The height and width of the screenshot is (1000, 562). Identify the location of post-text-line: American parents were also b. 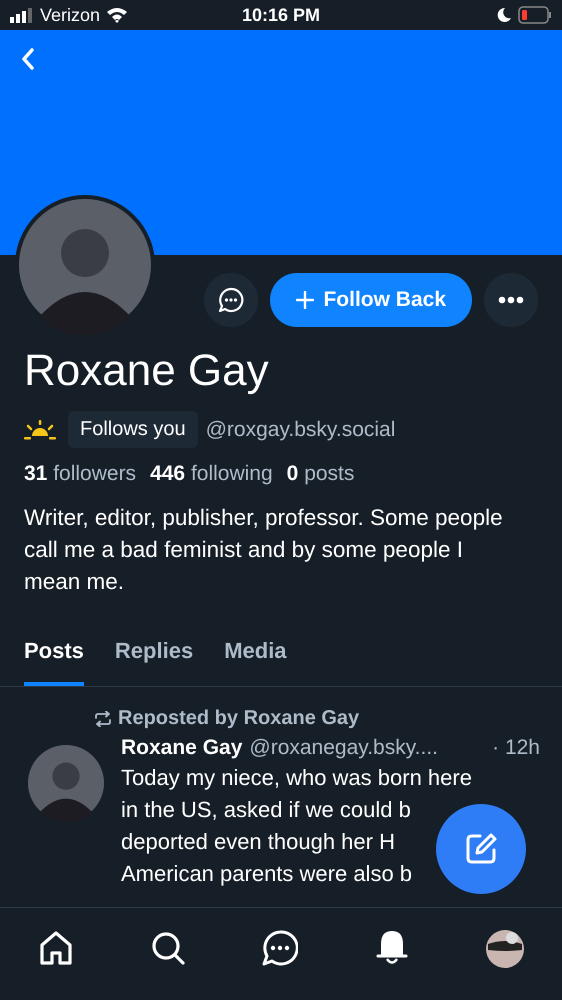
(266, 874).